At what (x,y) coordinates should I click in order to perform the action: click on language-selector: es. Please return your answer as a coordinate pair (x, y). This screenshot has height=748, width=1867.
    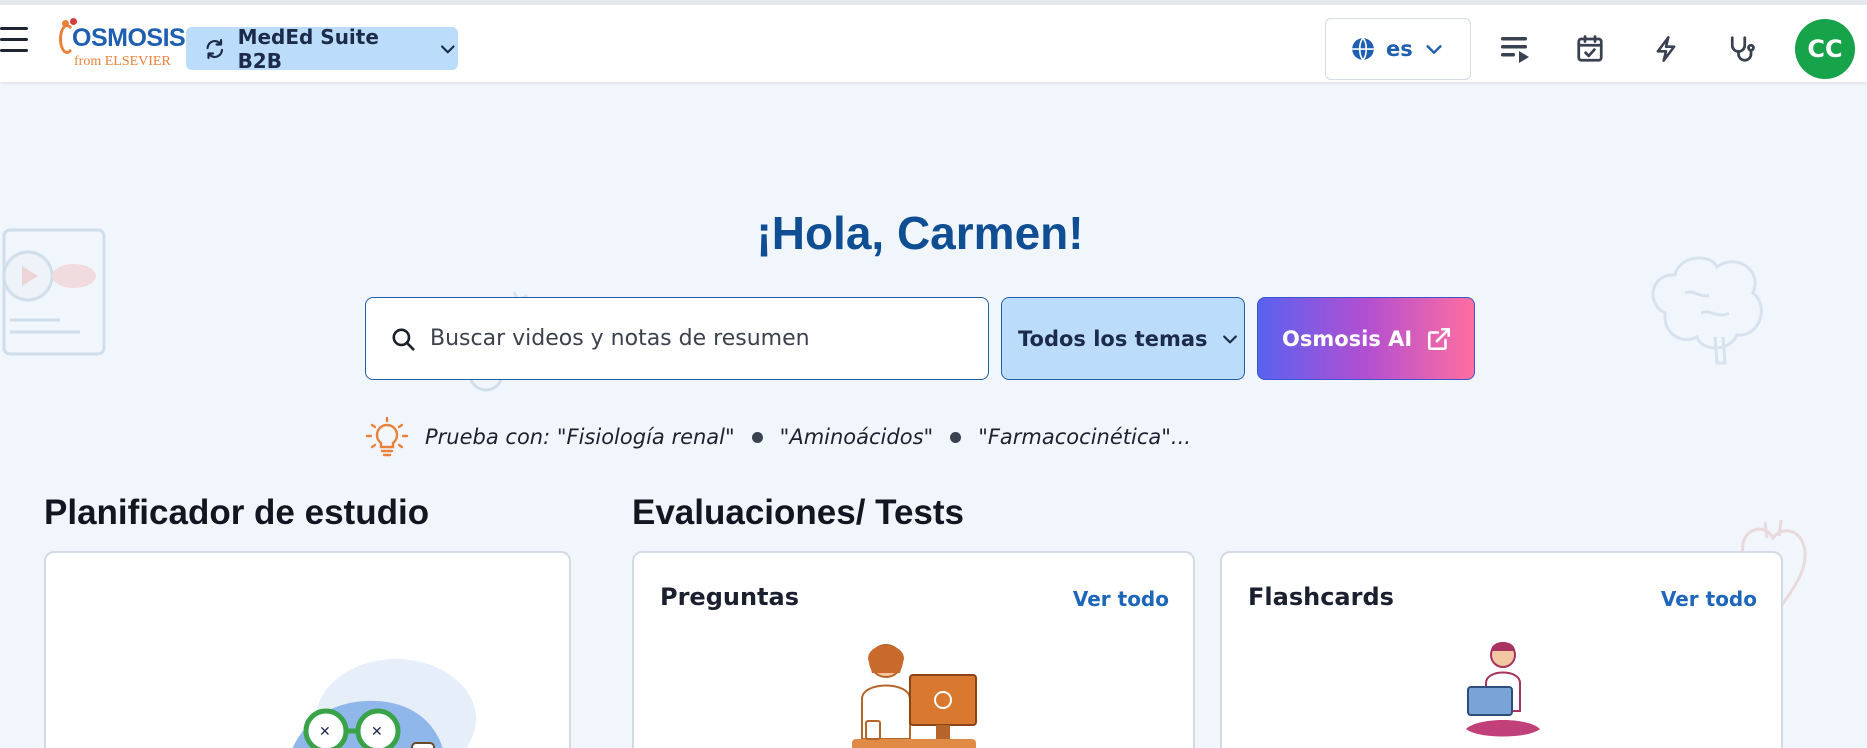
    Looking at the image, I should click on (1398, 49).